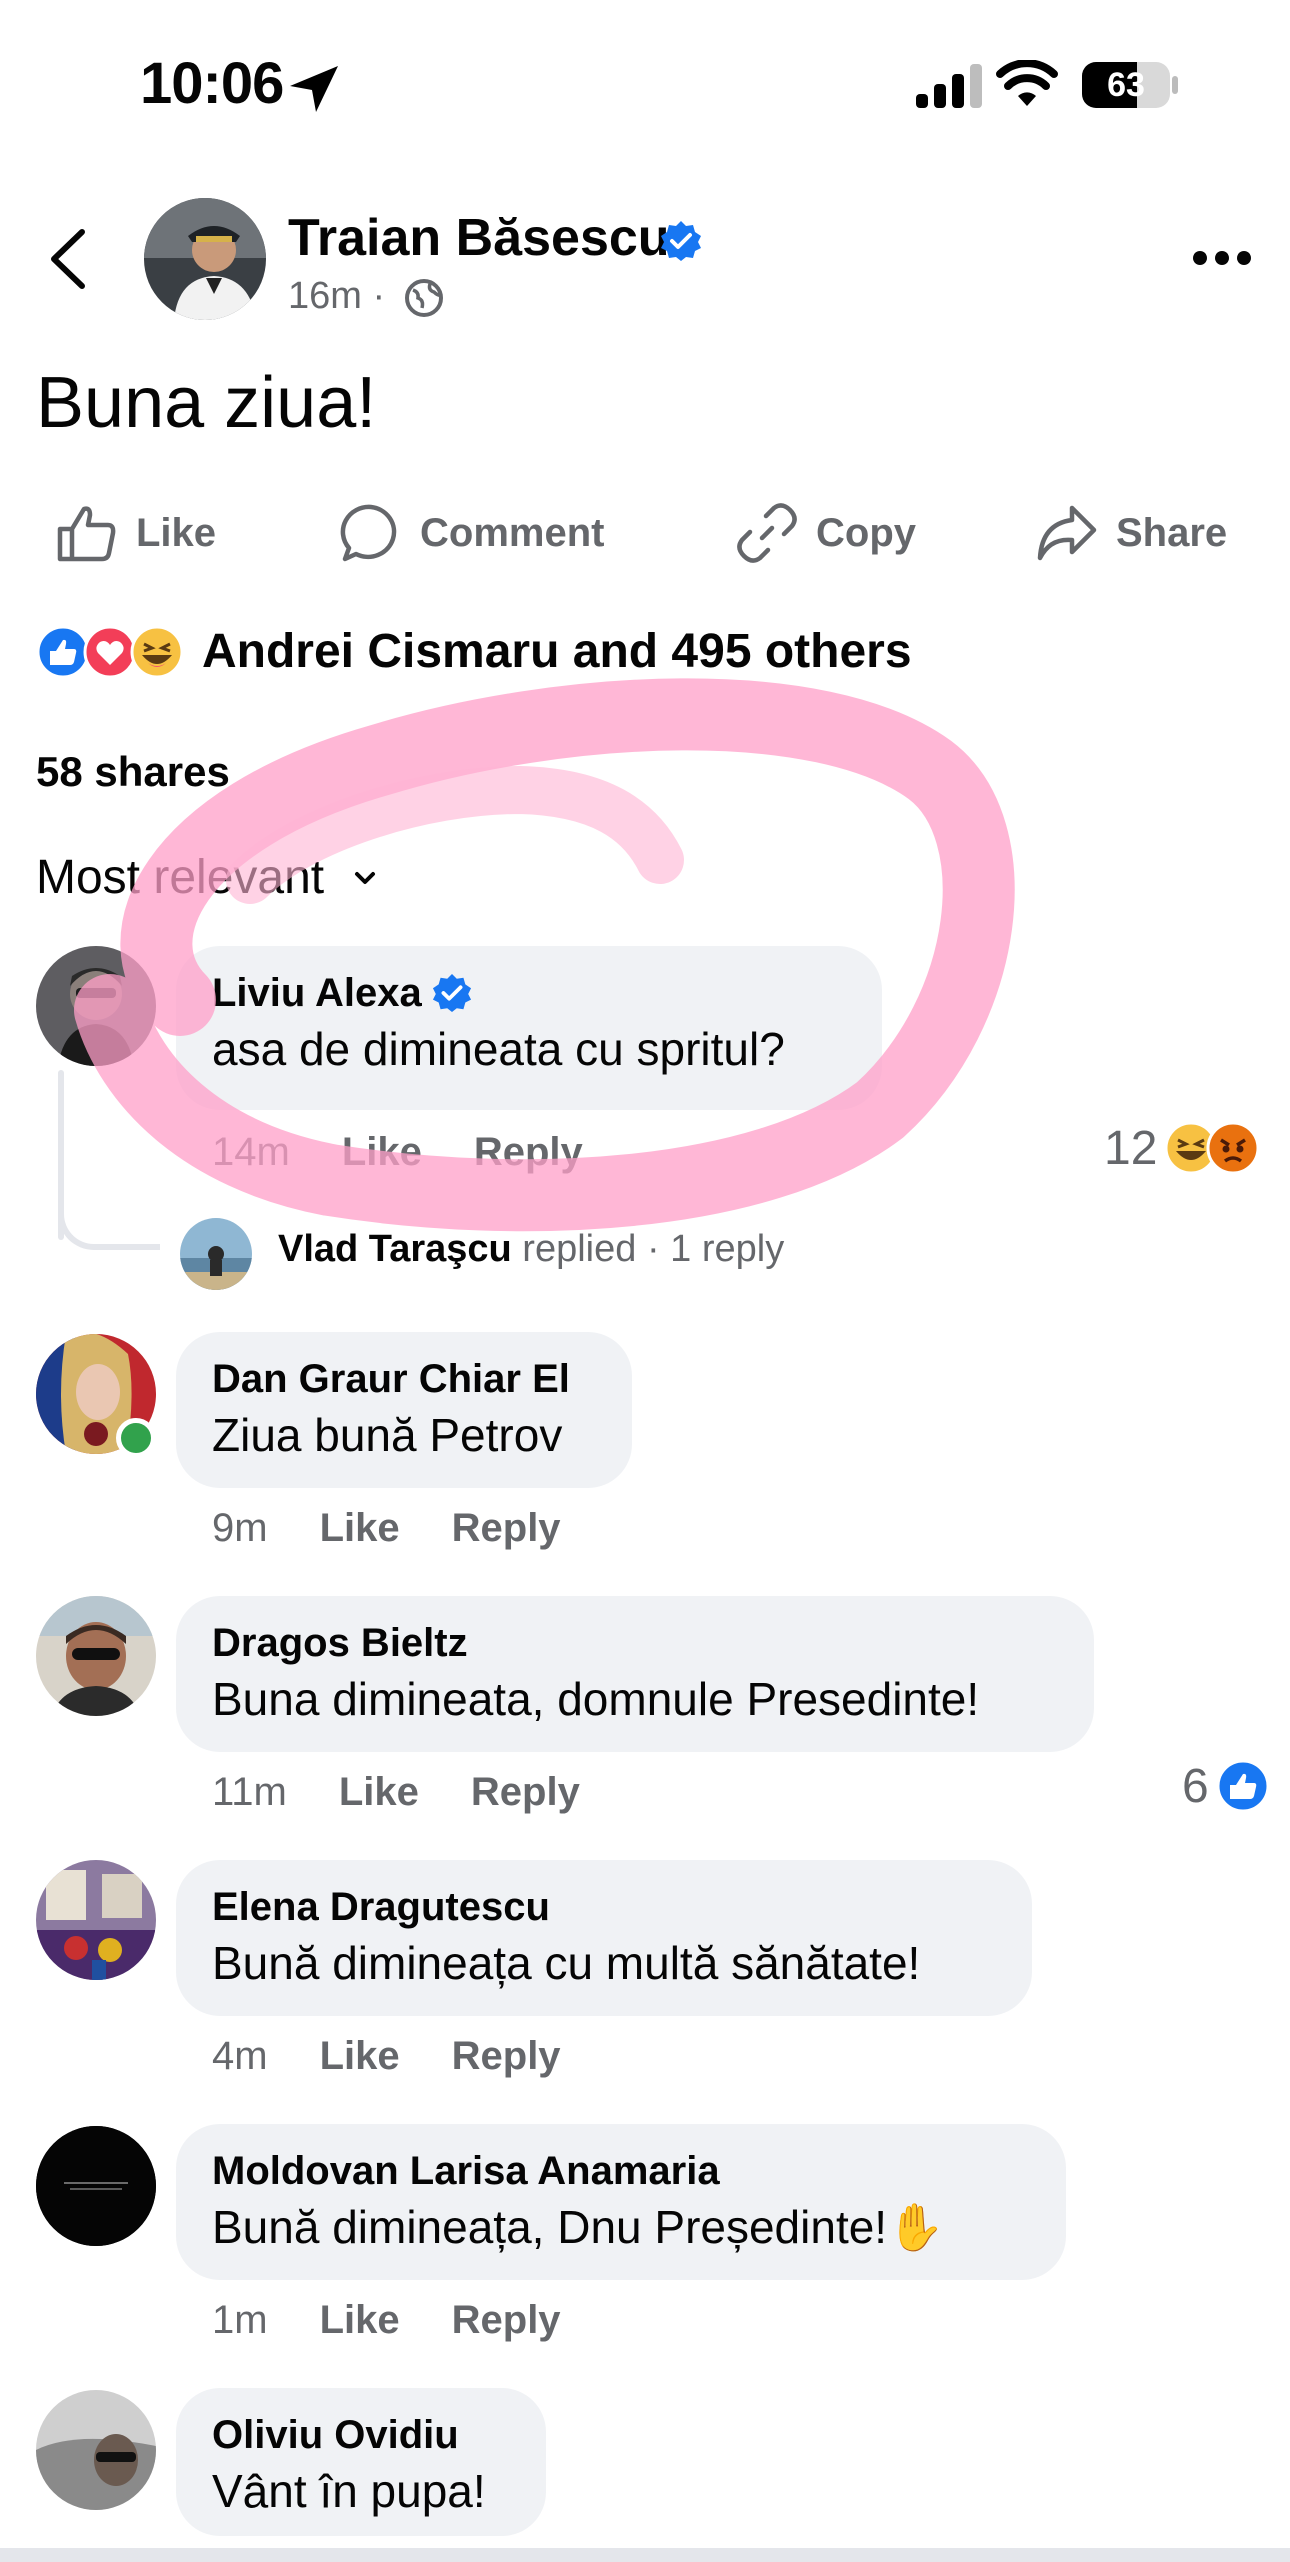 The height and width of the screenshot is (2562, 1290). What do you see at coordinates (212, 83) in the screenshot?
I see `status-time: 10:06` at bounding box center [212, 83].